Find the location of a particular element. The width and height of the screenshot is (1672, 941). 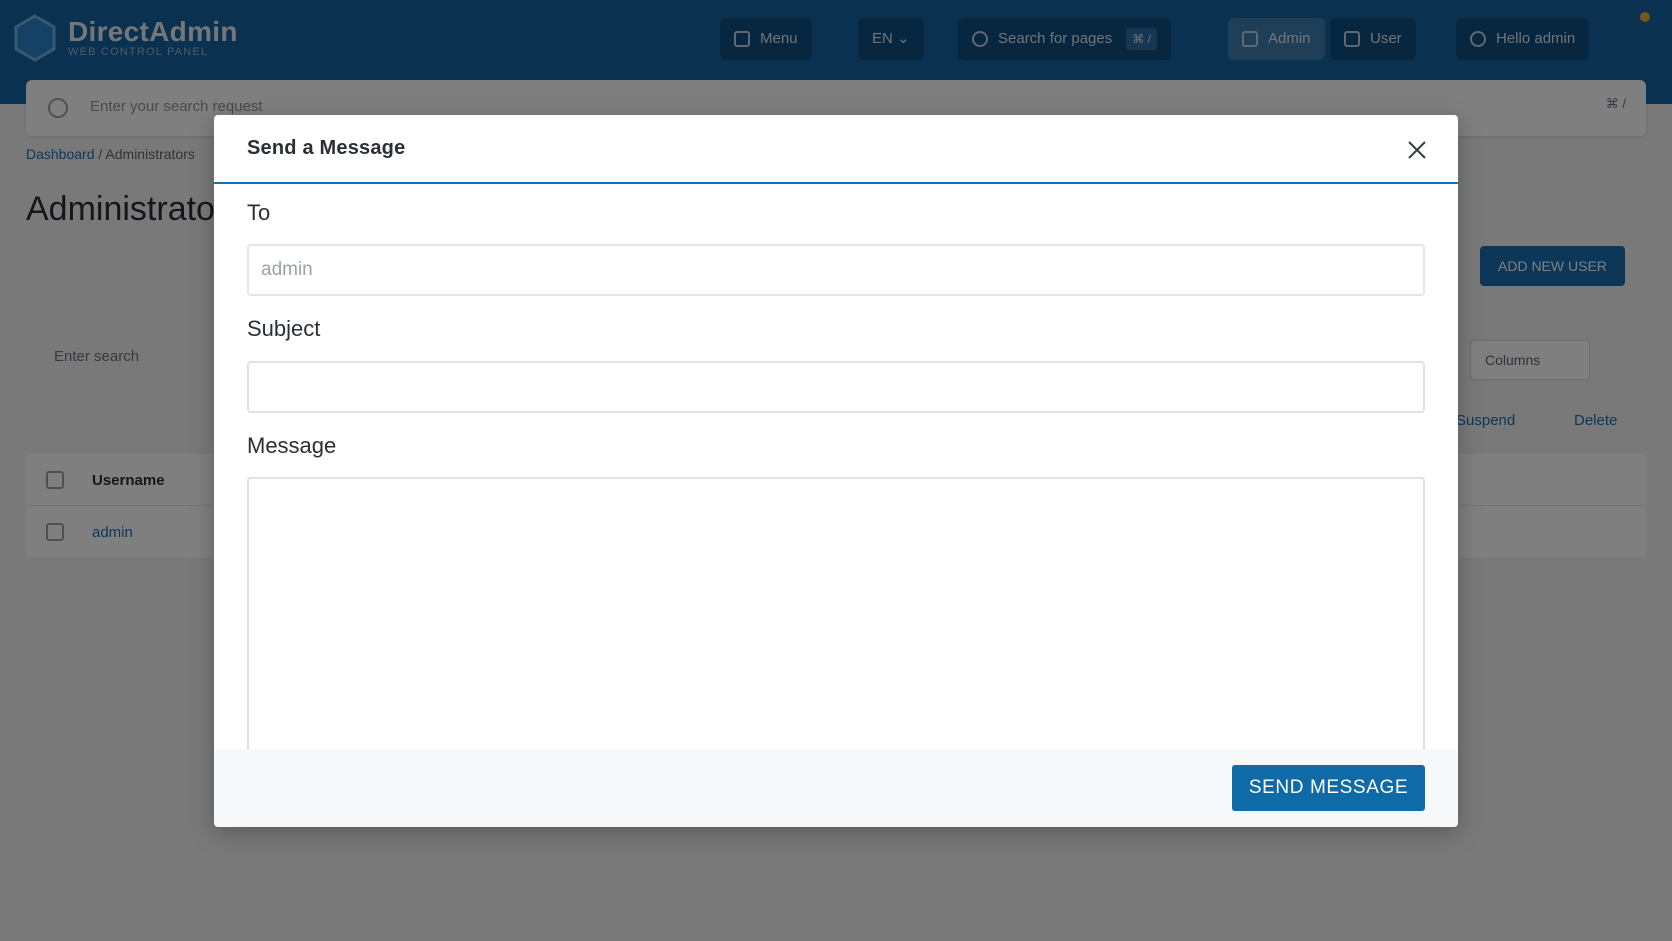

send-message-button: SEND MESSAGE is located at coordinates (1328, 788).